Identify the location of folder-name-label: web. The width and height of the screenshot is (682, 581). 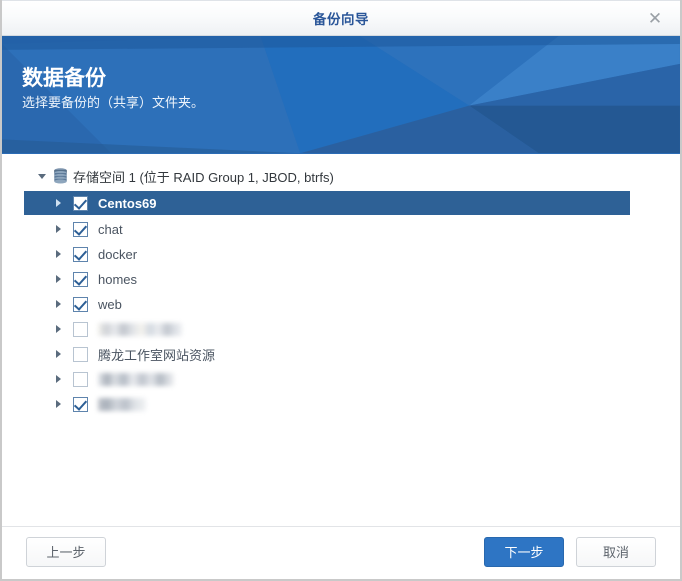
(110, 304).